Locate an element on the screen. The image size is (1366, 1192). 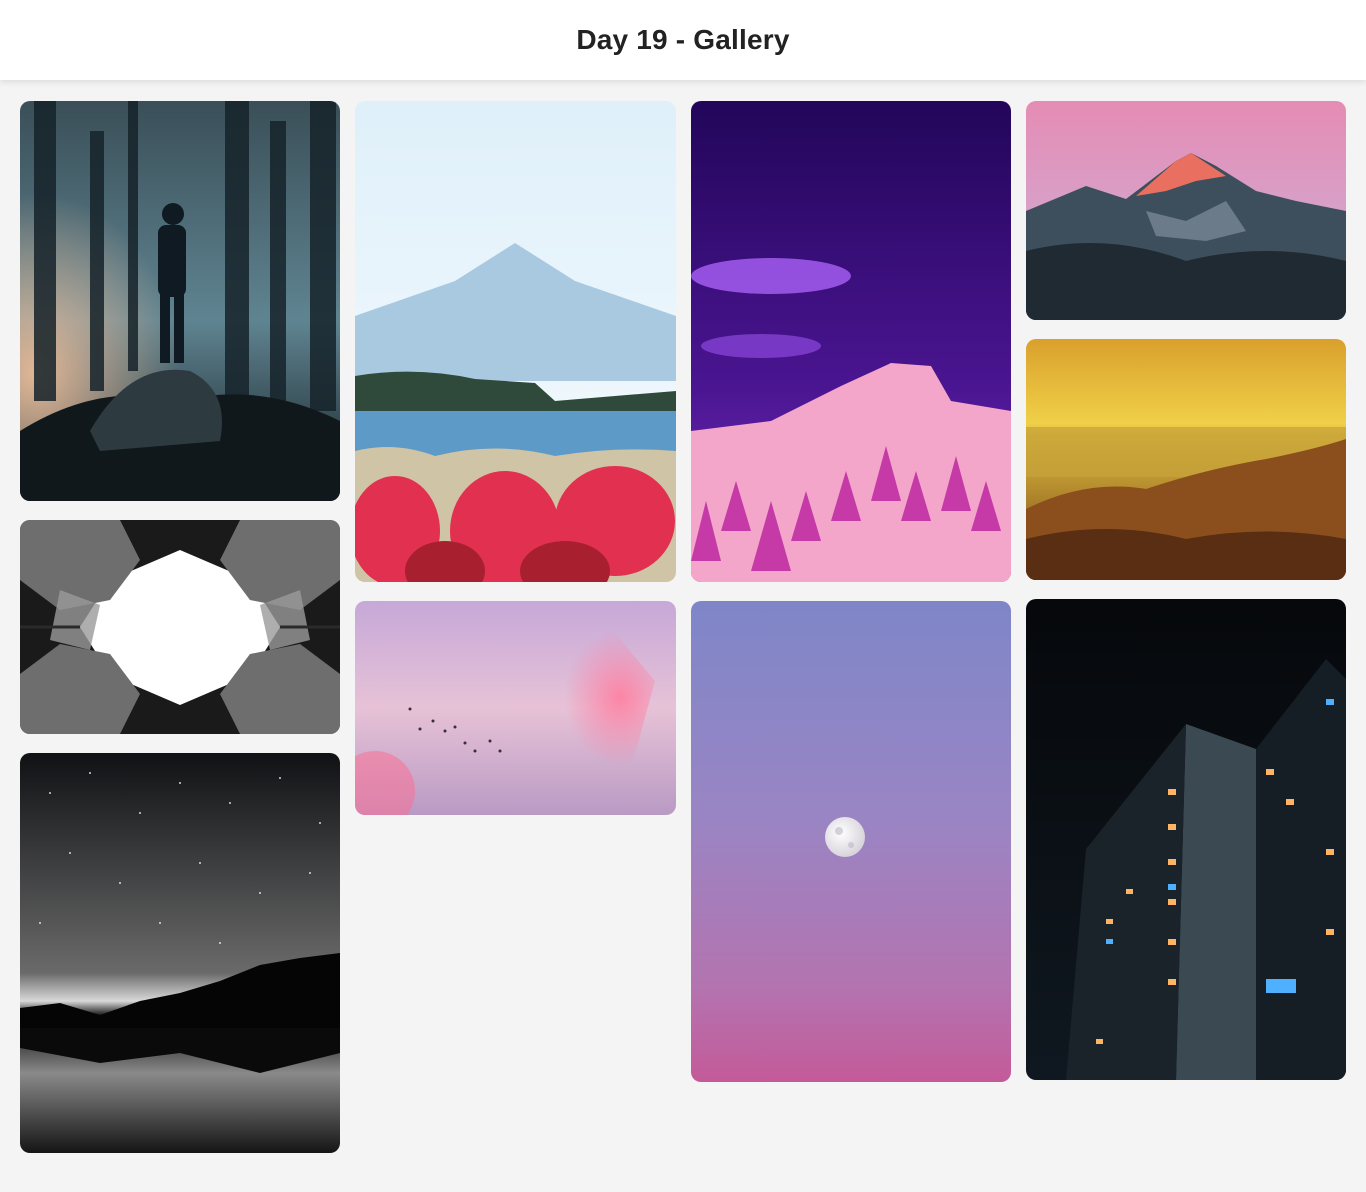
starry-lake-photo is located at coordinates (180, 953).